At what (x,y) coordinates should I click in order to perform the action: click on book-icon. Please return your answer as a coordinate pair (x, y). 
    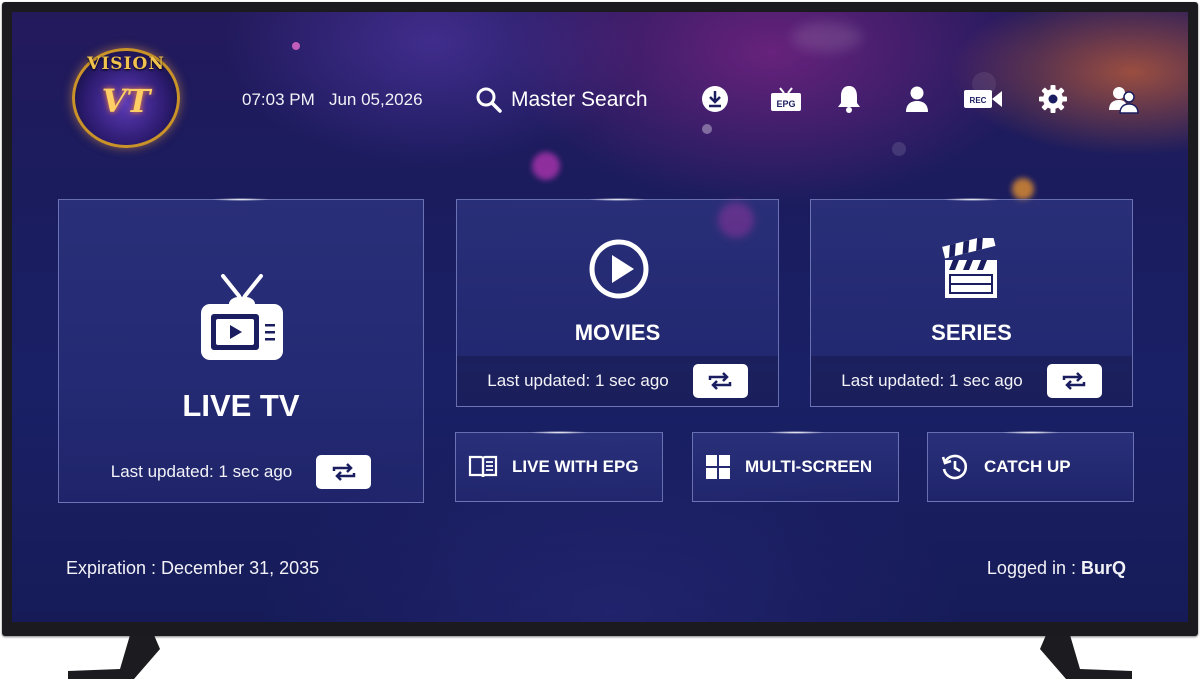
    Looking at the image, I should click on (483, 466).